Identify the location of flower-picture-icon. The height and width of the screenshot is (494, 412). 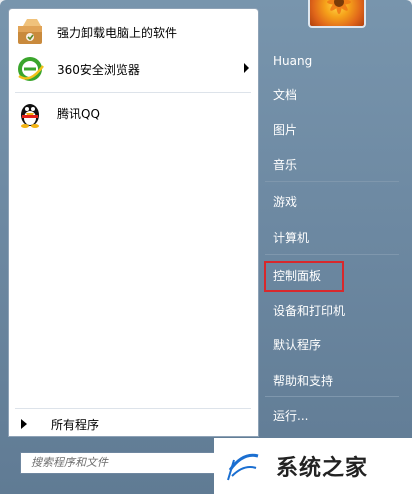
(339, 7).